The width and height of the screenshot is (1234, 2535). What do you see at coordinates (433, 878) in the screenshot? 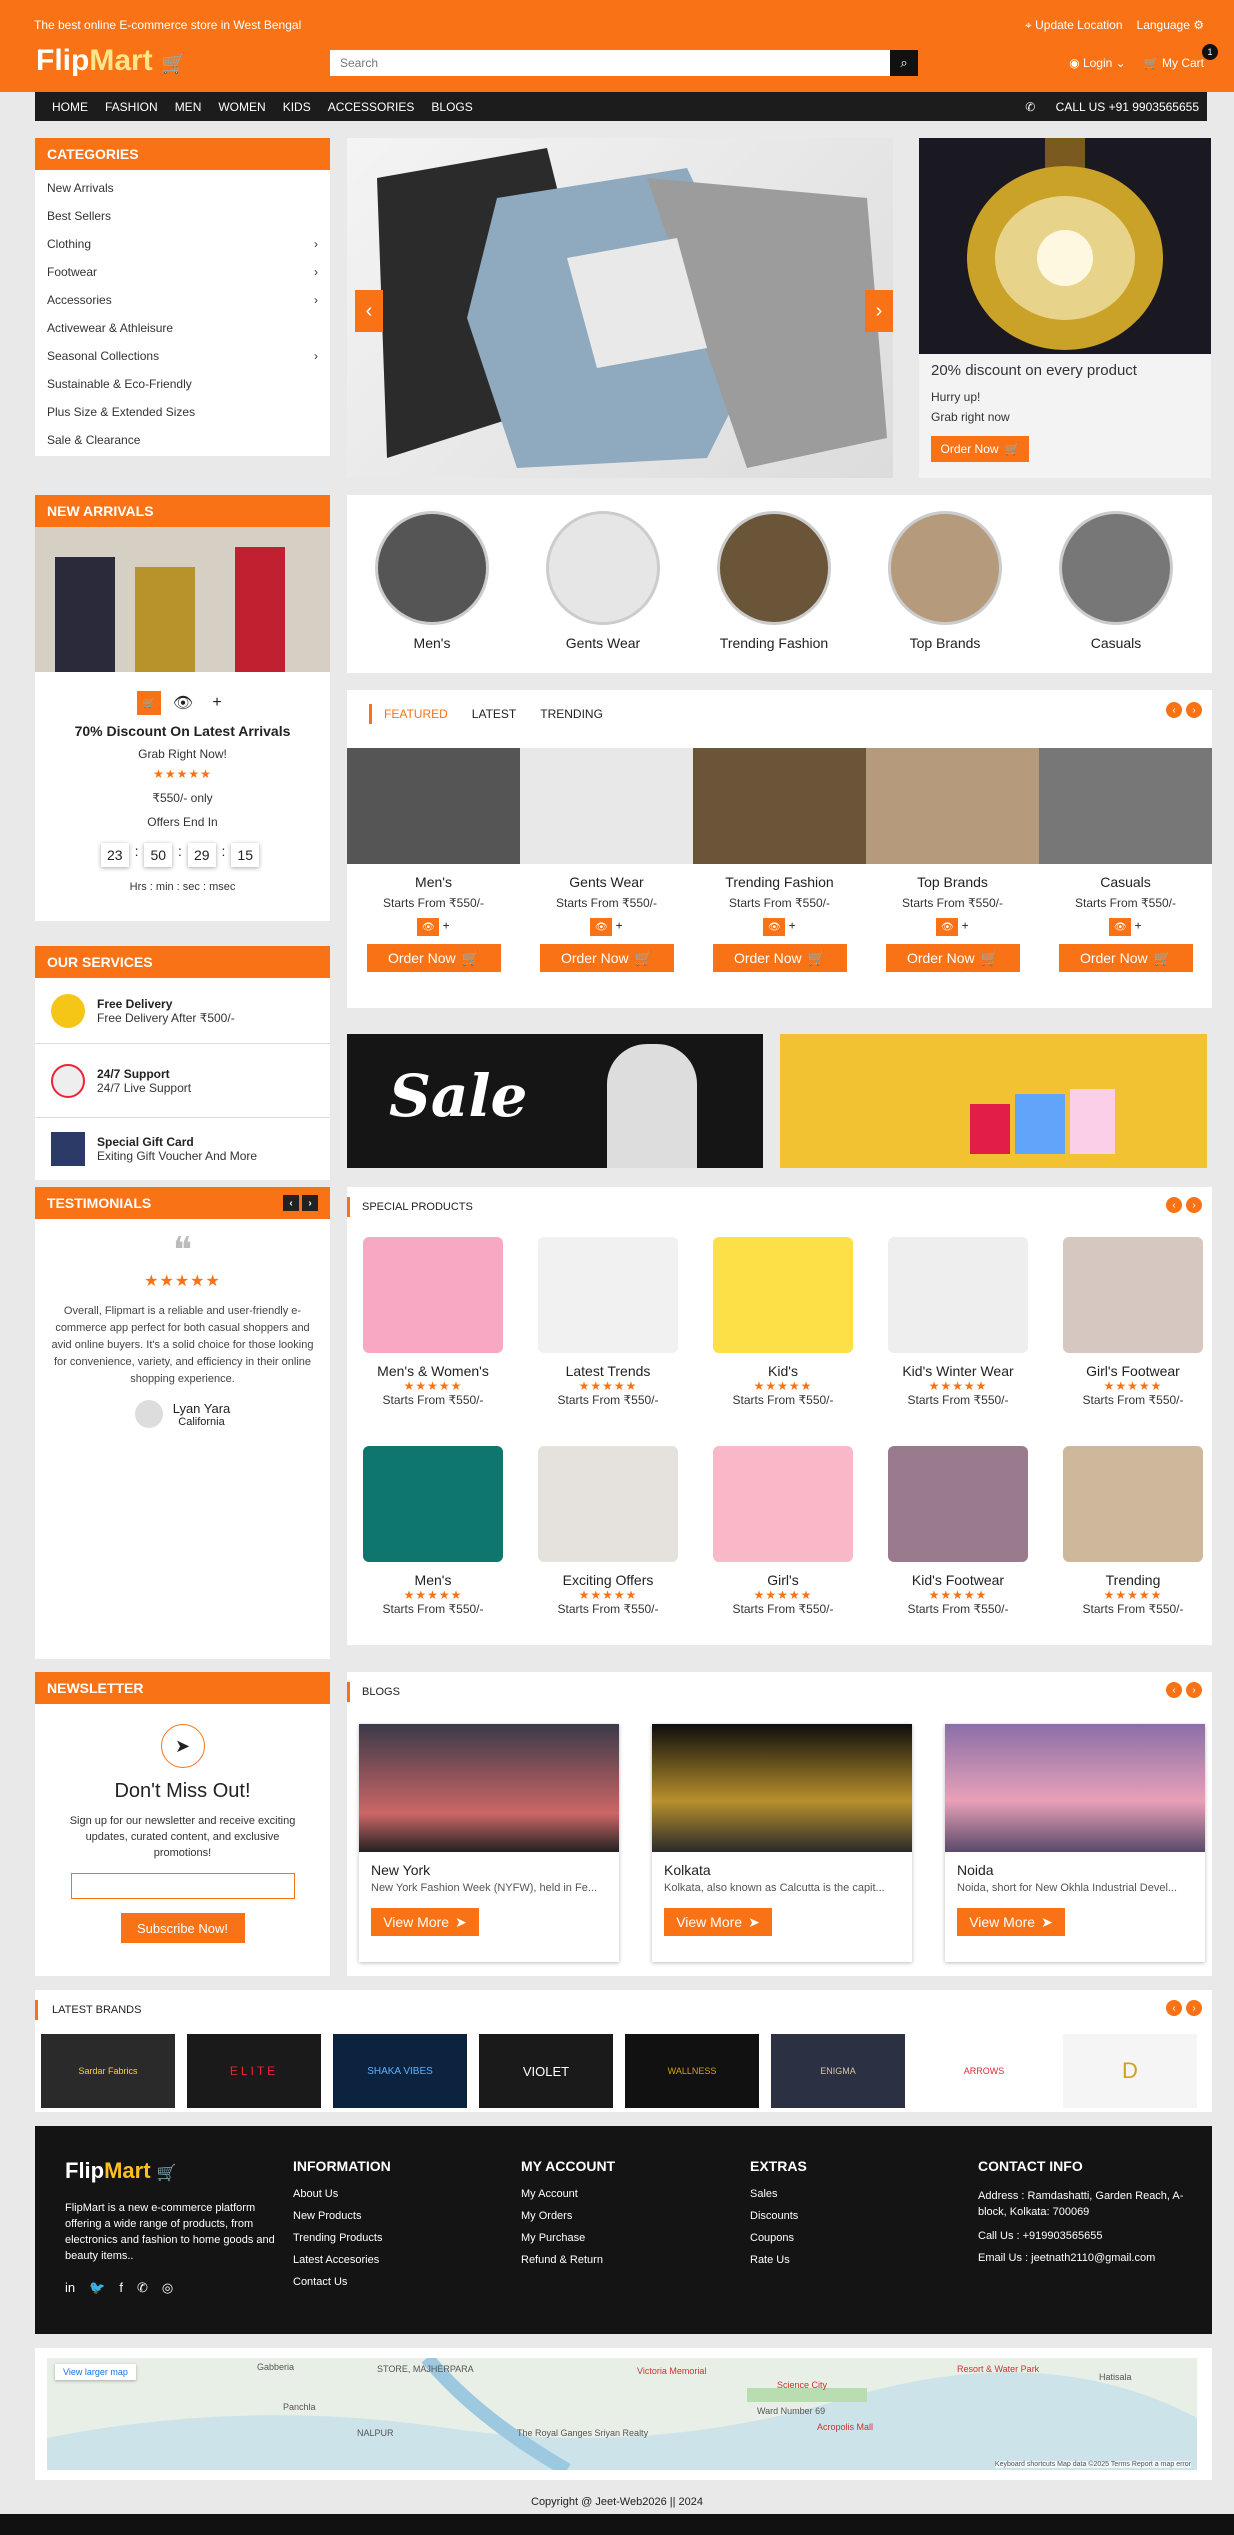
I see `featured-card: Men's Starts From ₹550/- 👁 + Order Now 🛒` at bounding box center [433, 878].